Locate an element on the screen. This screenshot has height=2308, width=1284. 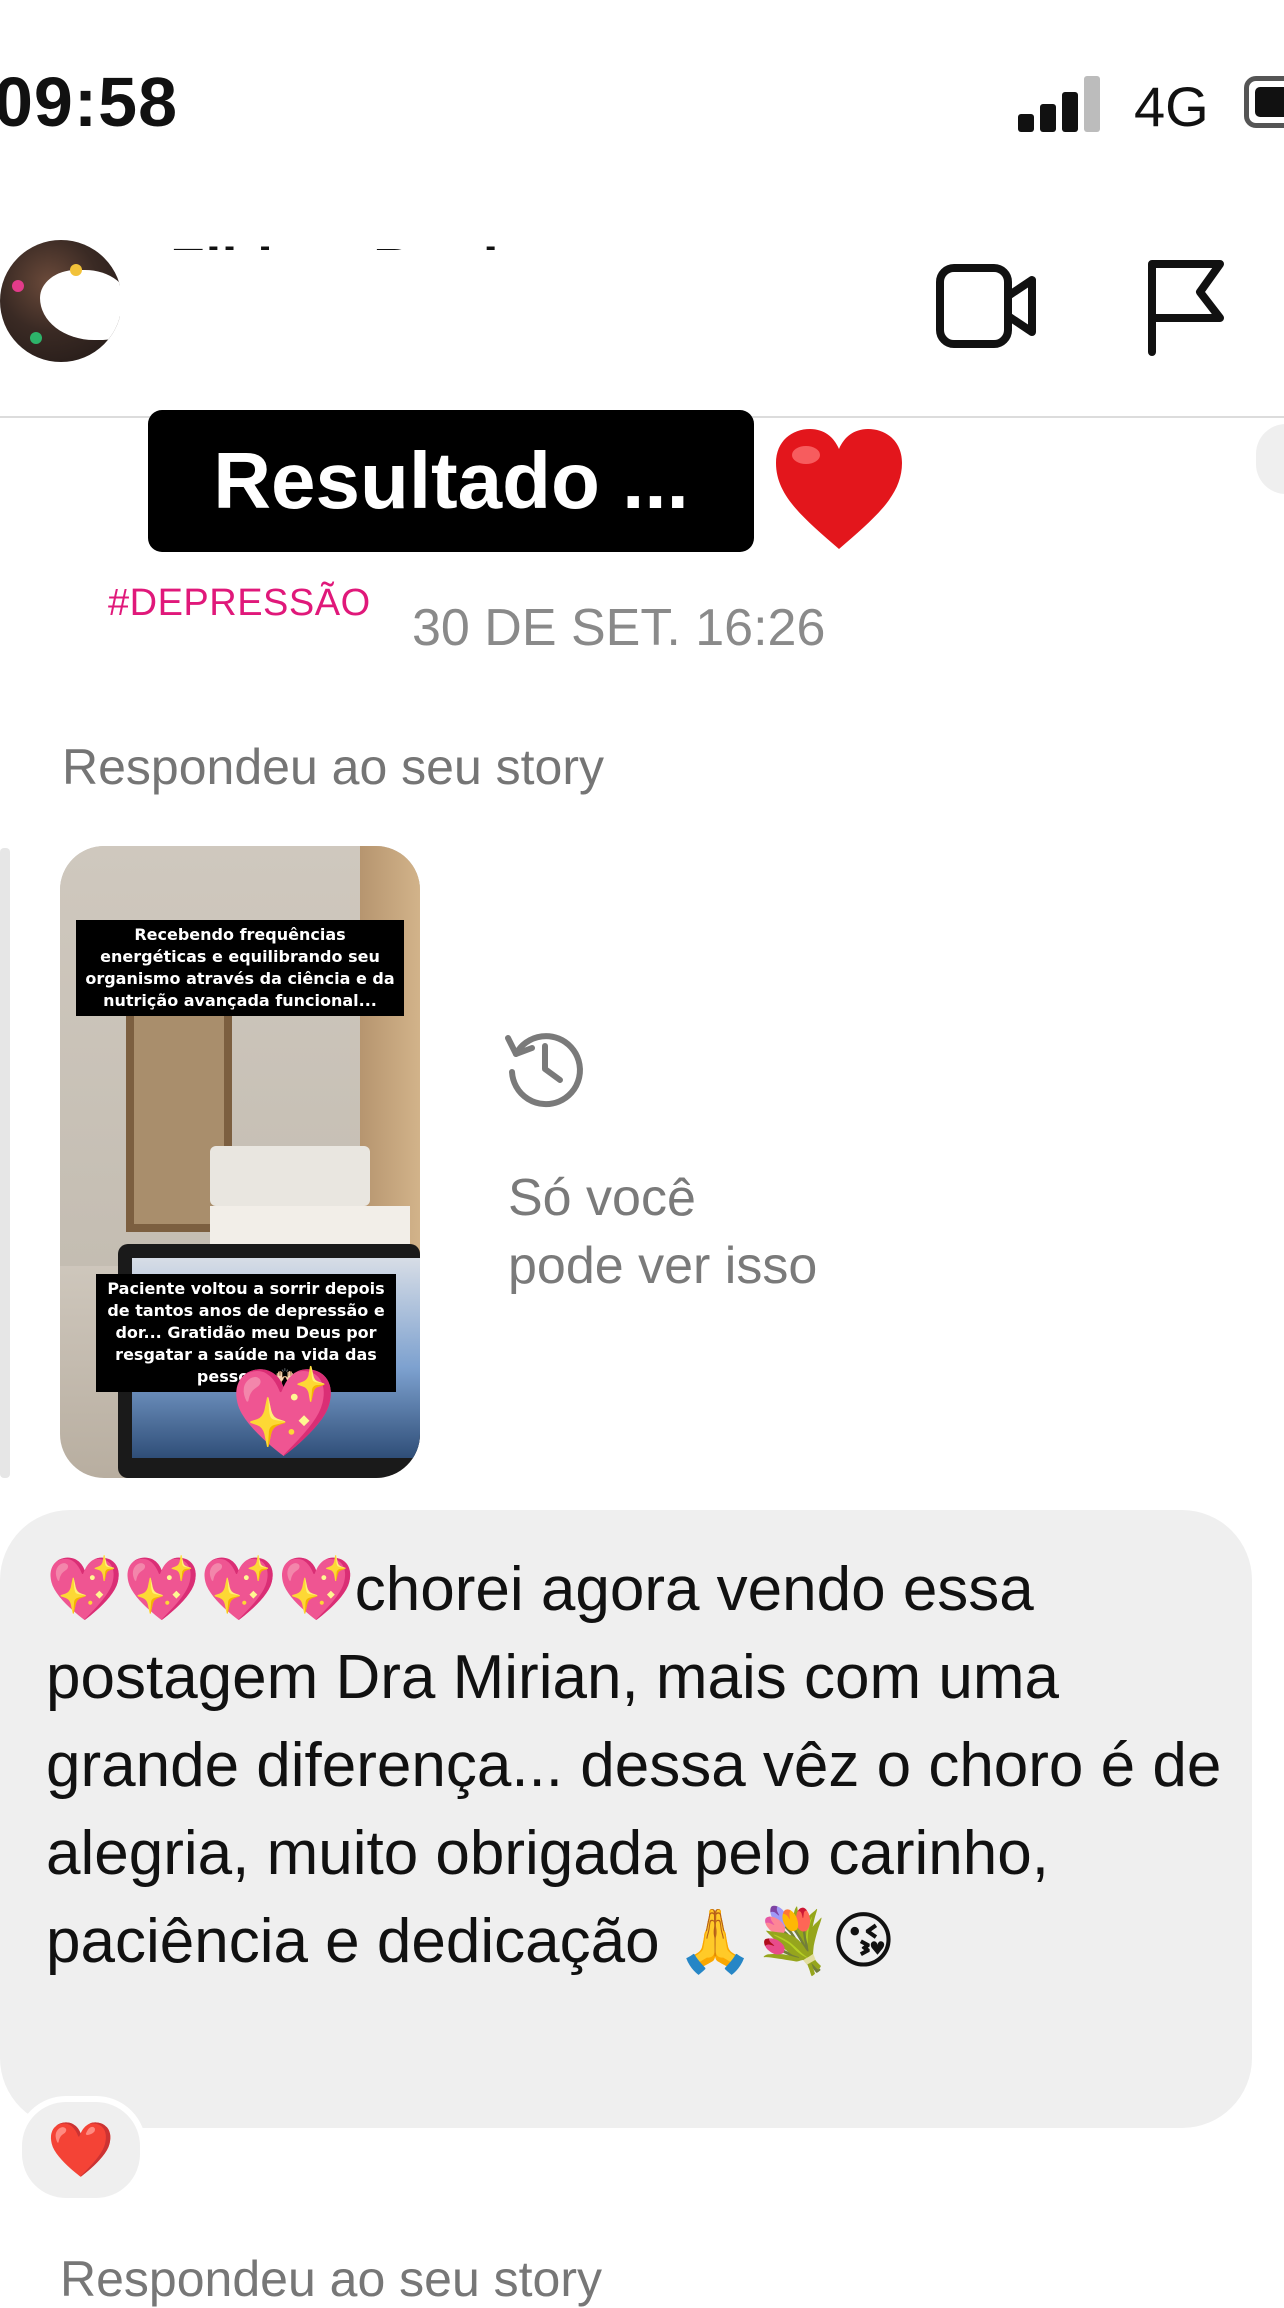
status-time: 09:58 is located at coordinates (89, 102).